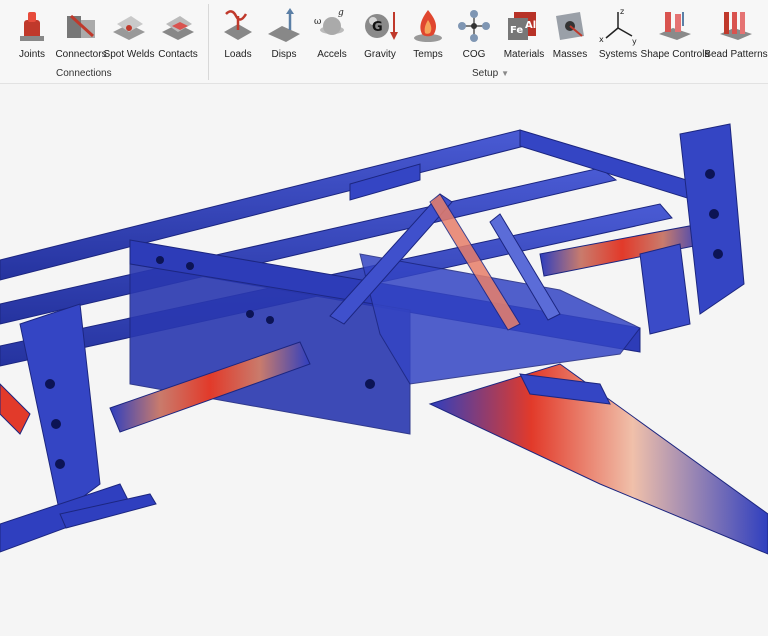  Describe the element at coordinates (516, 30) in the screenshot. I see `materials-fe-text: Fe` at that location.